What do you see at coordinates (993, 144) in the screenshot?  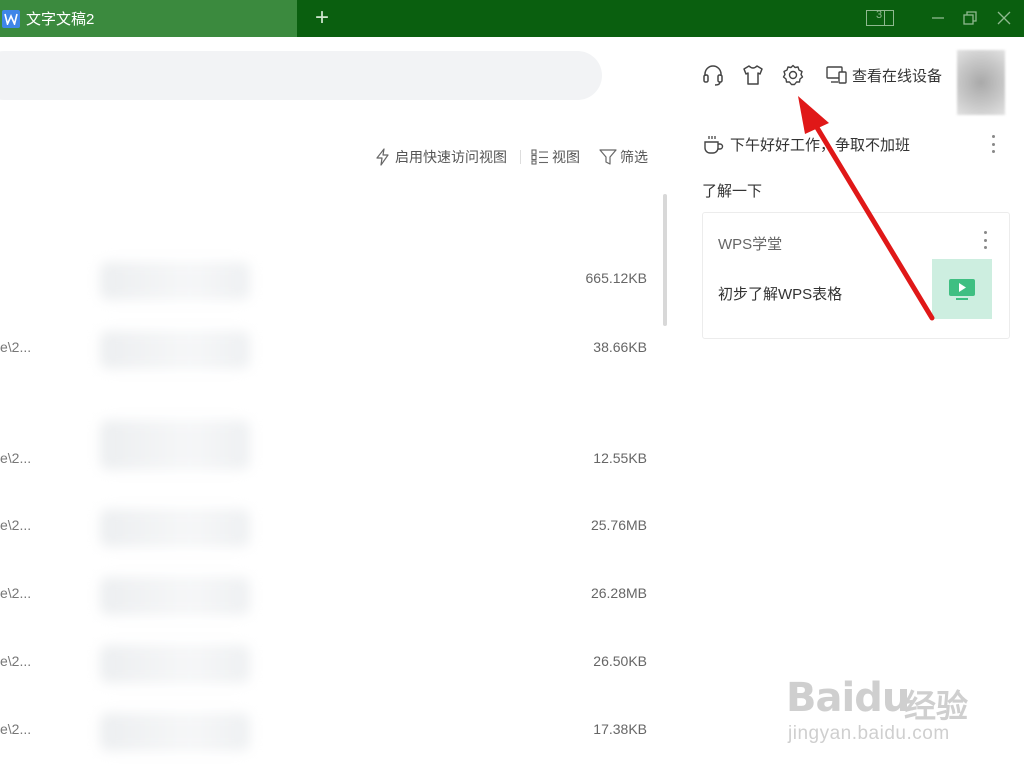 I see `greeting-more-button` at bounding box center [993, 144].